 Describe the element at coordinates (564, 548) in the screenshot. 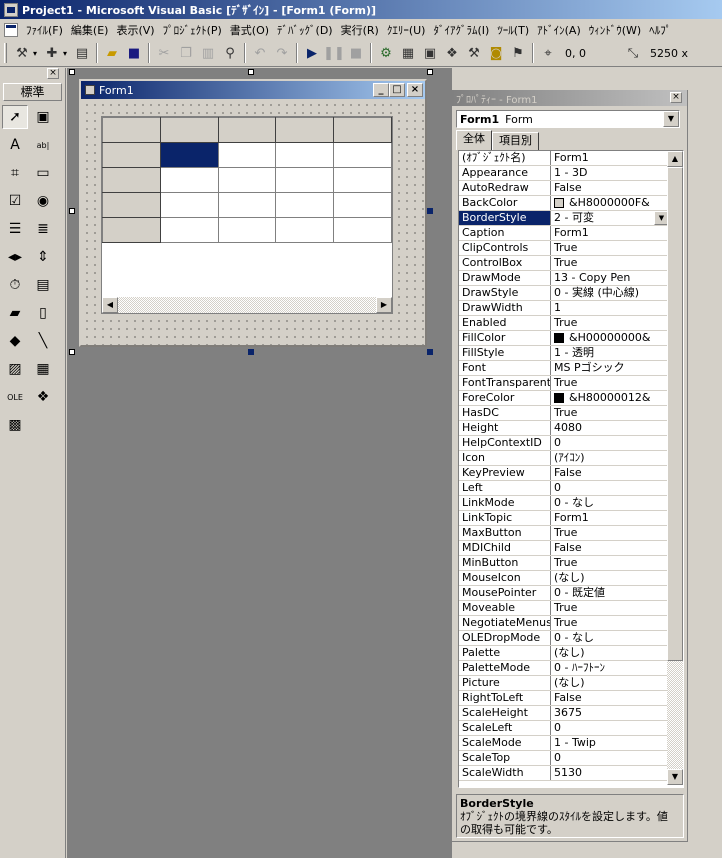

I see `property-row: MDIChild False` at that location.